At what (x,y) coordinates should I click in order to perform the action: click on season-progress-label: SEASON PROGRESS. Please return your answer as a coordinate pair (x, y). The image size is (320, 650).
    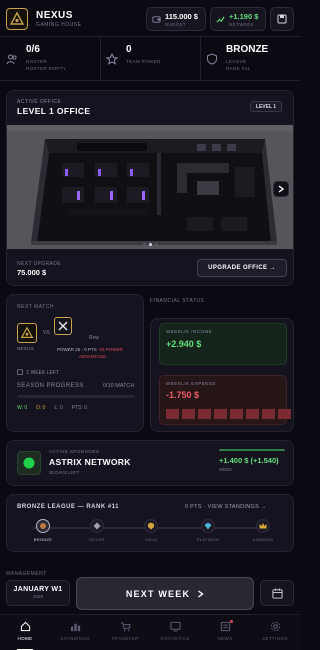
    Looking at the image, I should click on (50, 386).